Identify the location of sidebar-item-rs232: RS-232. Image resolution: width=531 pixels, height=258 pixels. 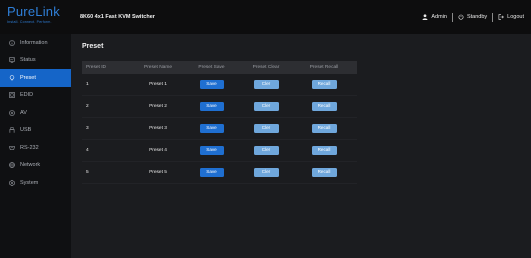
(35, 148).